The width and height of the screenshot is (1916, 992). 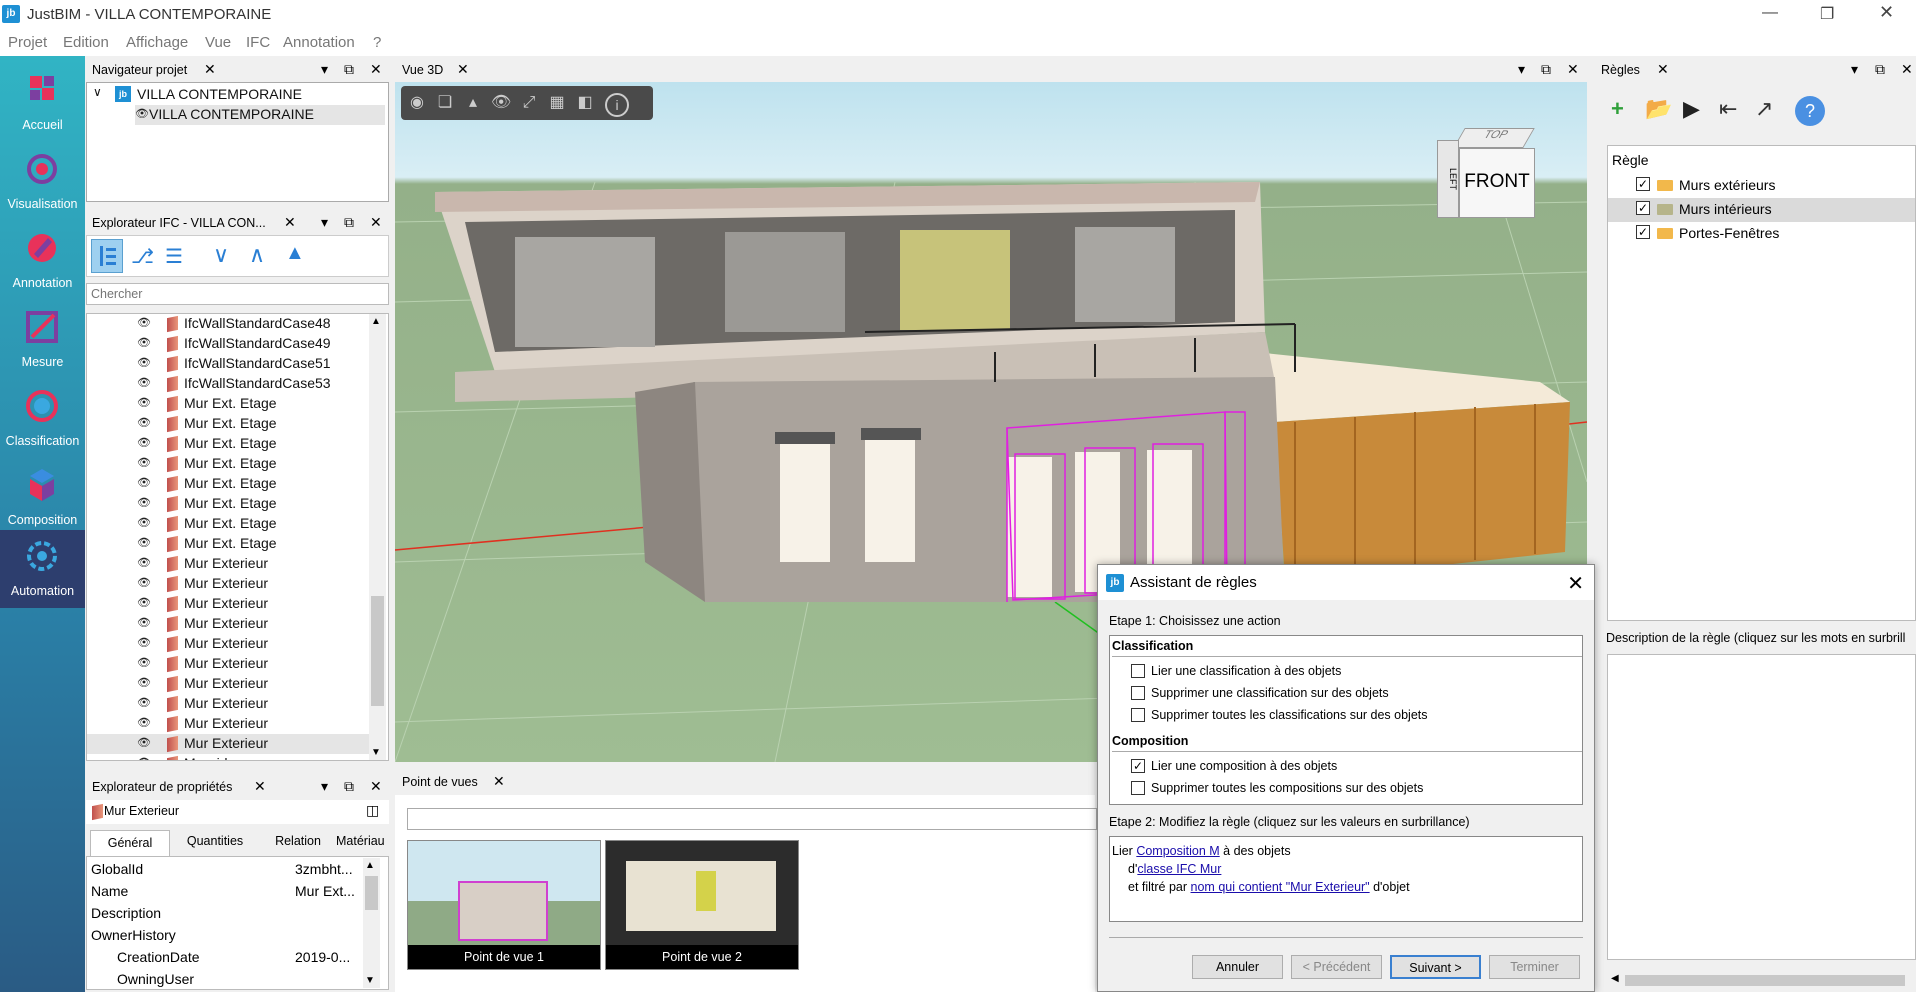 What do you see at coordinates (1179, 869) in the screenshot?
I see `ifc-class-link: classe IFC Mur` at bounding box center [1179, 869].